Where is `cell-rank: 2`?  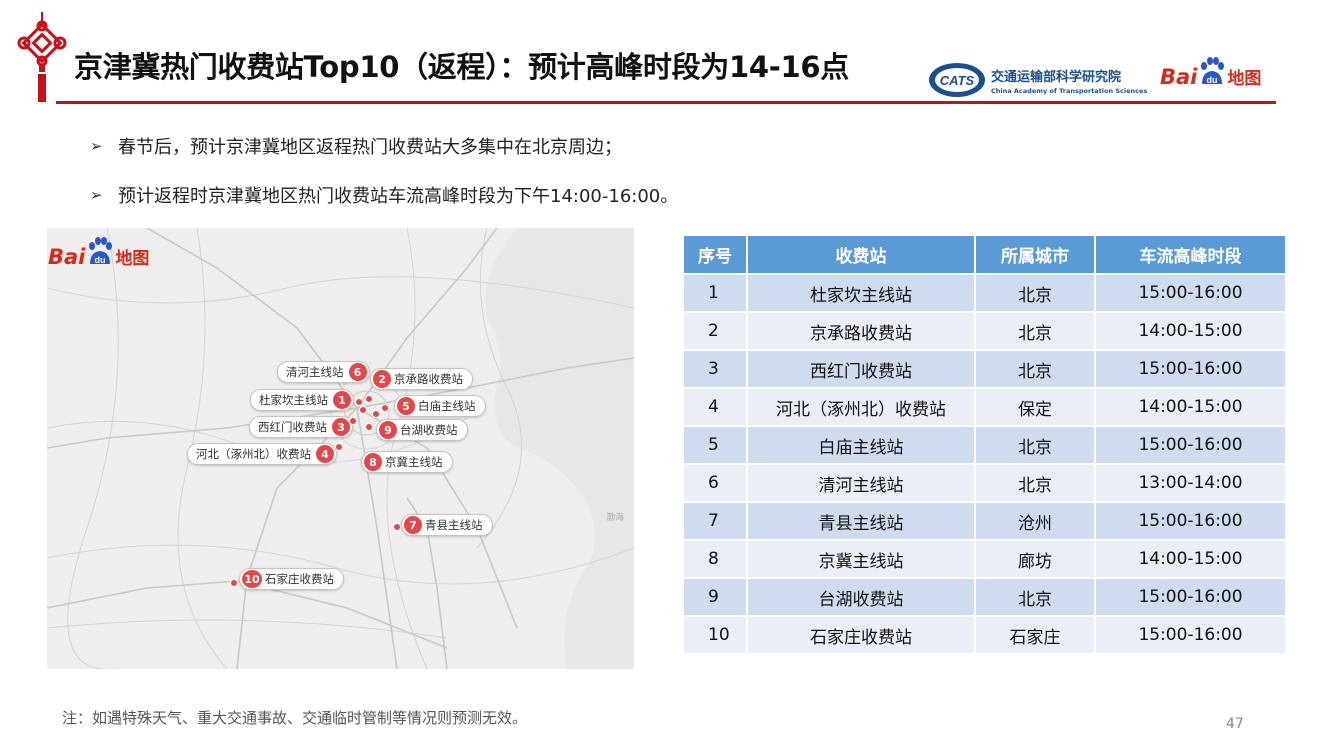 cell-rank: 2 is located at coordinates (715, 331).